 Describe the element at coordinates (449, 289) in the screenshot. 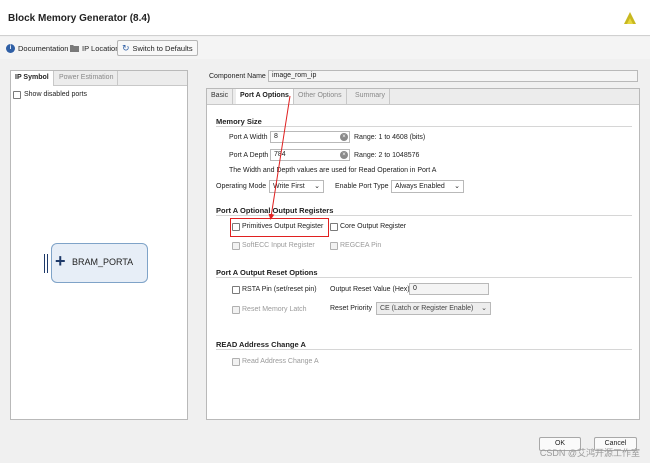

I see `output-reset-value-input: 0` at that location.